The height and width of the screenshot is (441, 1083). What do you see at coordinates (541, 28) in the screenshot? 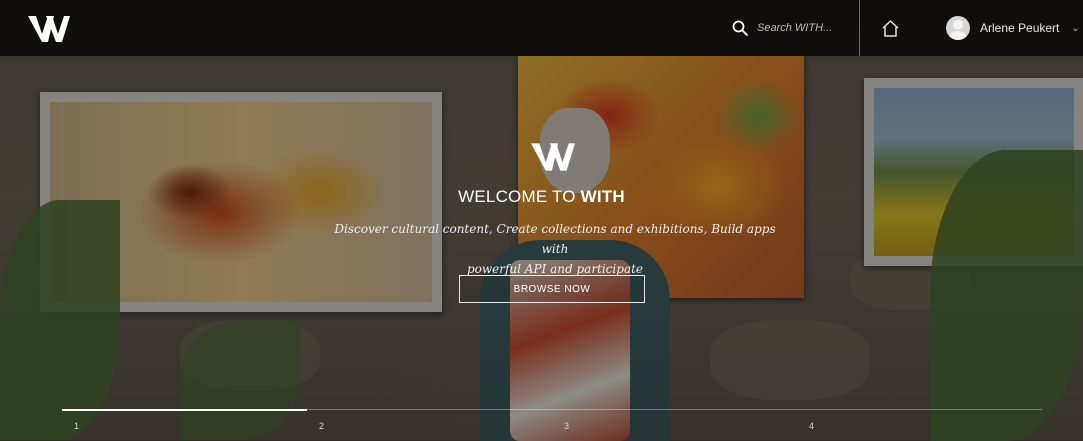
I see `top-navigation-bar: Arlene Peukert ⌄` at bounding box center [541, 28].